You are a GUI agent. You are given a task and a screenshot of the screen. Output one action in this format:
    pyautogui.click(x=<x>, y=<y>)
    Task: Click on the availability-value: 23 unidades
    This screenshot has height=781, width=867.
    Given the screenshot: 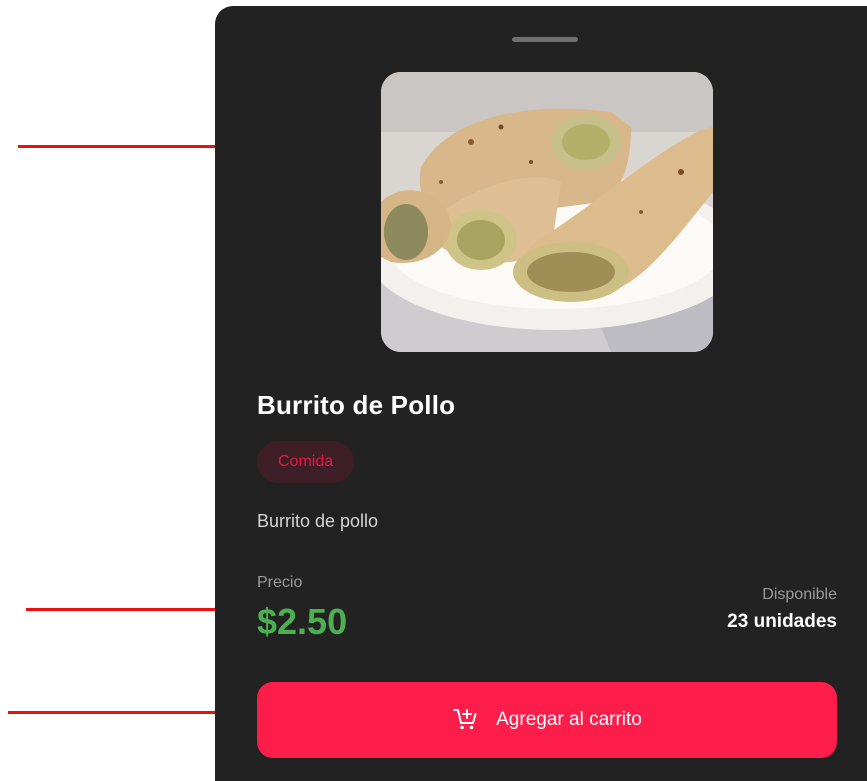 What is the action you would take?
    pyautogui.click(x=782, y=621)
    